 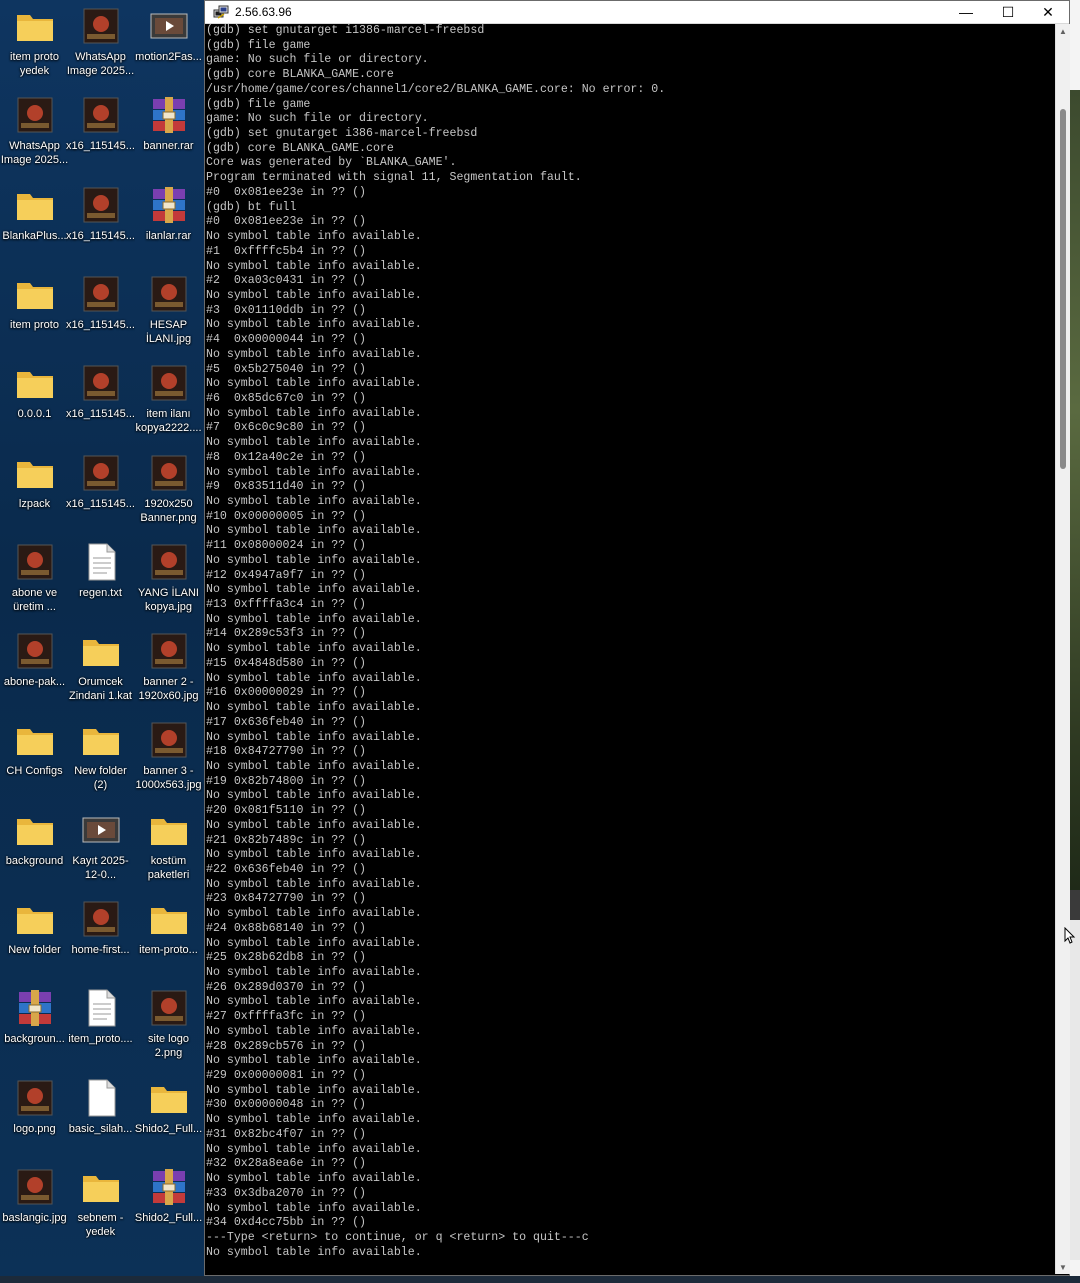 What do you see at coordinates (317, 60) in the screenshot?
I see `console-line: game: No such file or directory.` at bounding box center [317, 60].